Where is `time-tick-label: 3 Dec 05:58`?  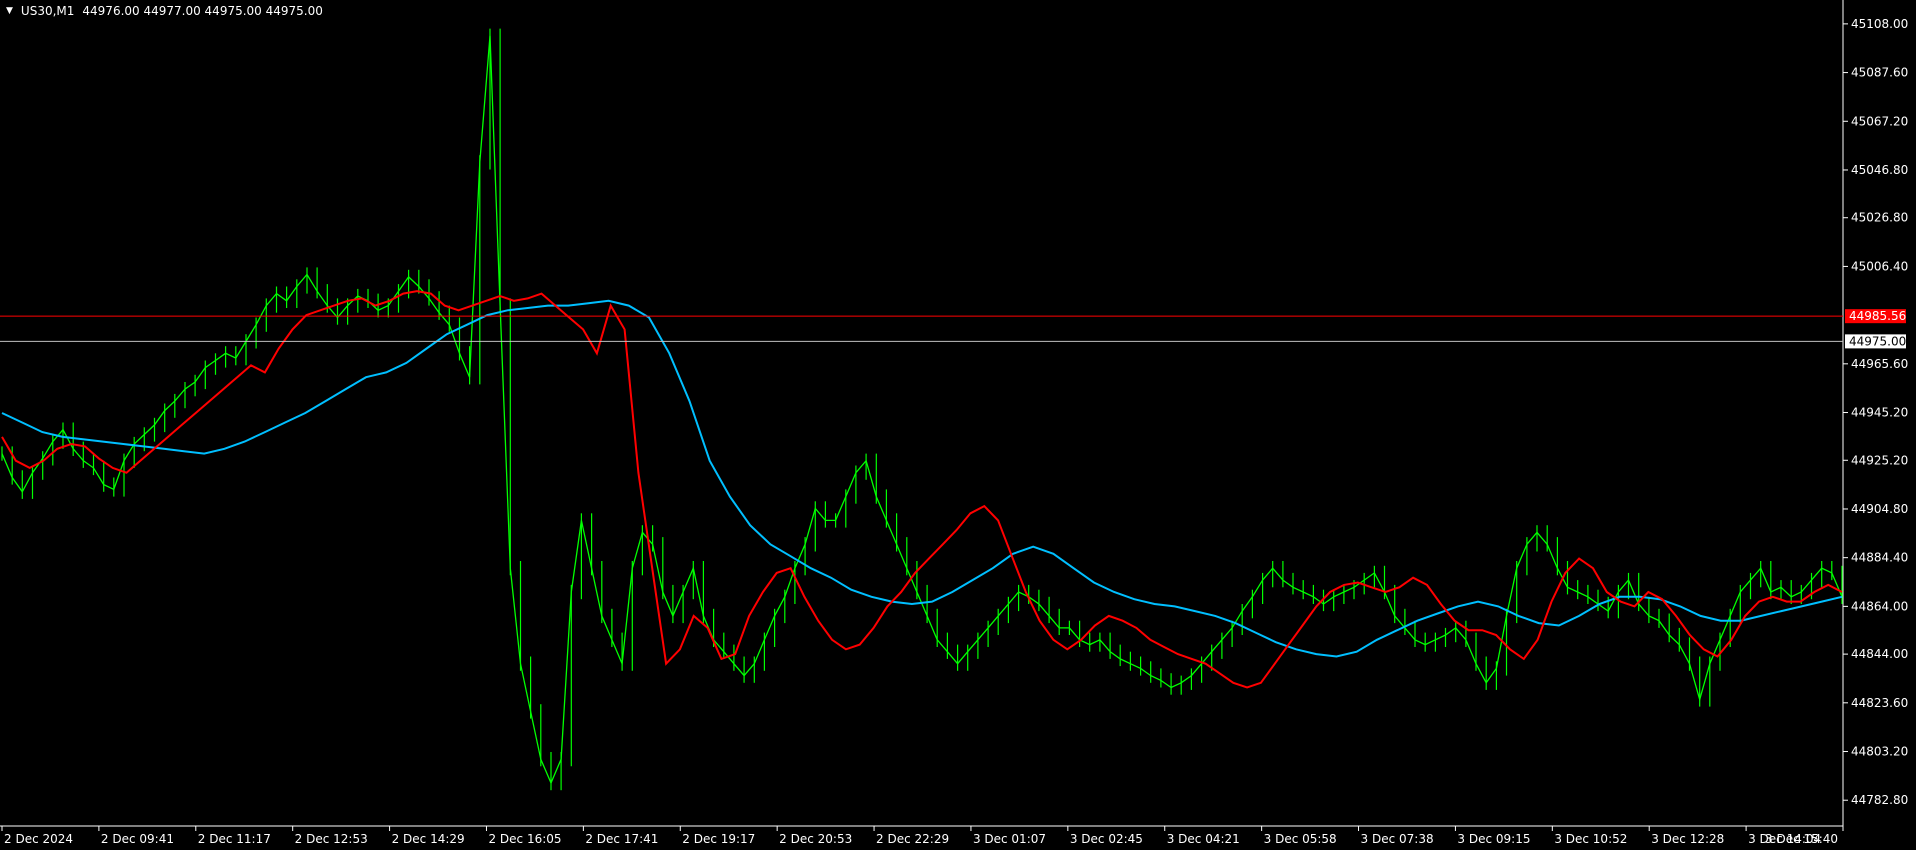 time-tick-label: 3 Dec 05:58 is located at coordinates (1300, 839).